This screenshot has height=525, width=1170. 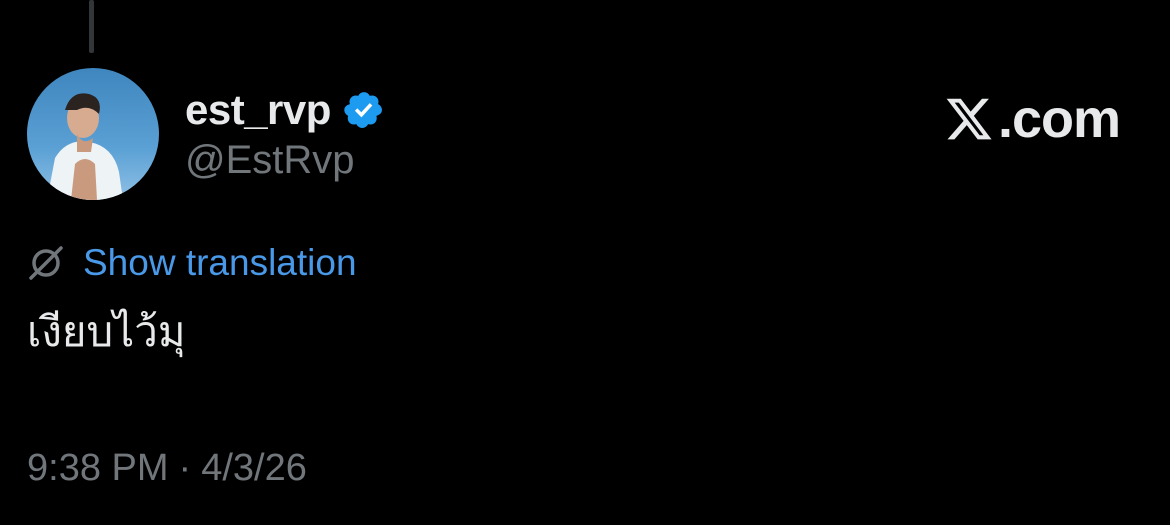 I want to click on brand-watermark: .com, so click(x=1032, y=119).